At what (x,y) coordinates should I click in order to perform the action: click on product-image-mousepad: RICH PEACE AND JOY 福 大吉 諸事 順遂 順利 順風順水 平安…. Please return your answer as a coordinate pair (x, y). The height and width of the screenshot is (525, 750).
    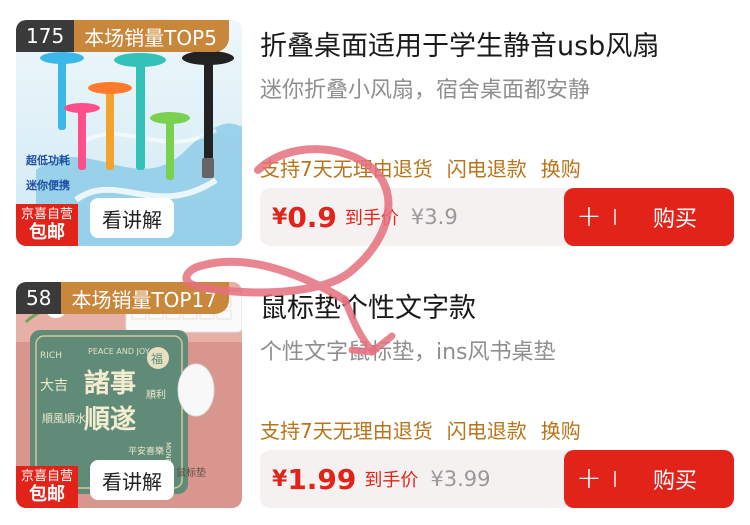
    Looking at the image, I should click on (129, 395).